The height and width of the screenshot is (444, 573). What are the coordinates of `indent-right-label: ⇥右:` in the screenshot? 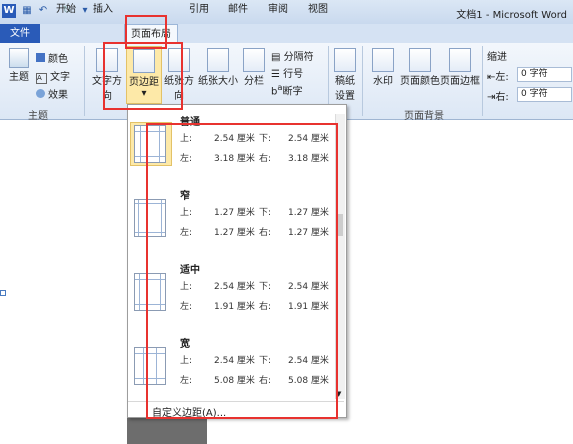 It's located at (498, 97).